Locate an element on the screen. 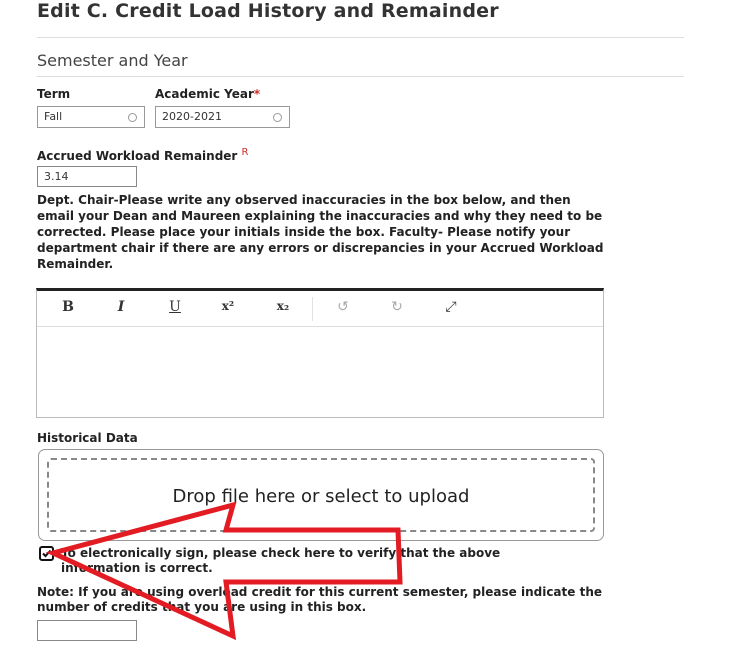 The height and width of the screenshot is (662, 740). overload-credits-input is located at coordinates (87, 630).